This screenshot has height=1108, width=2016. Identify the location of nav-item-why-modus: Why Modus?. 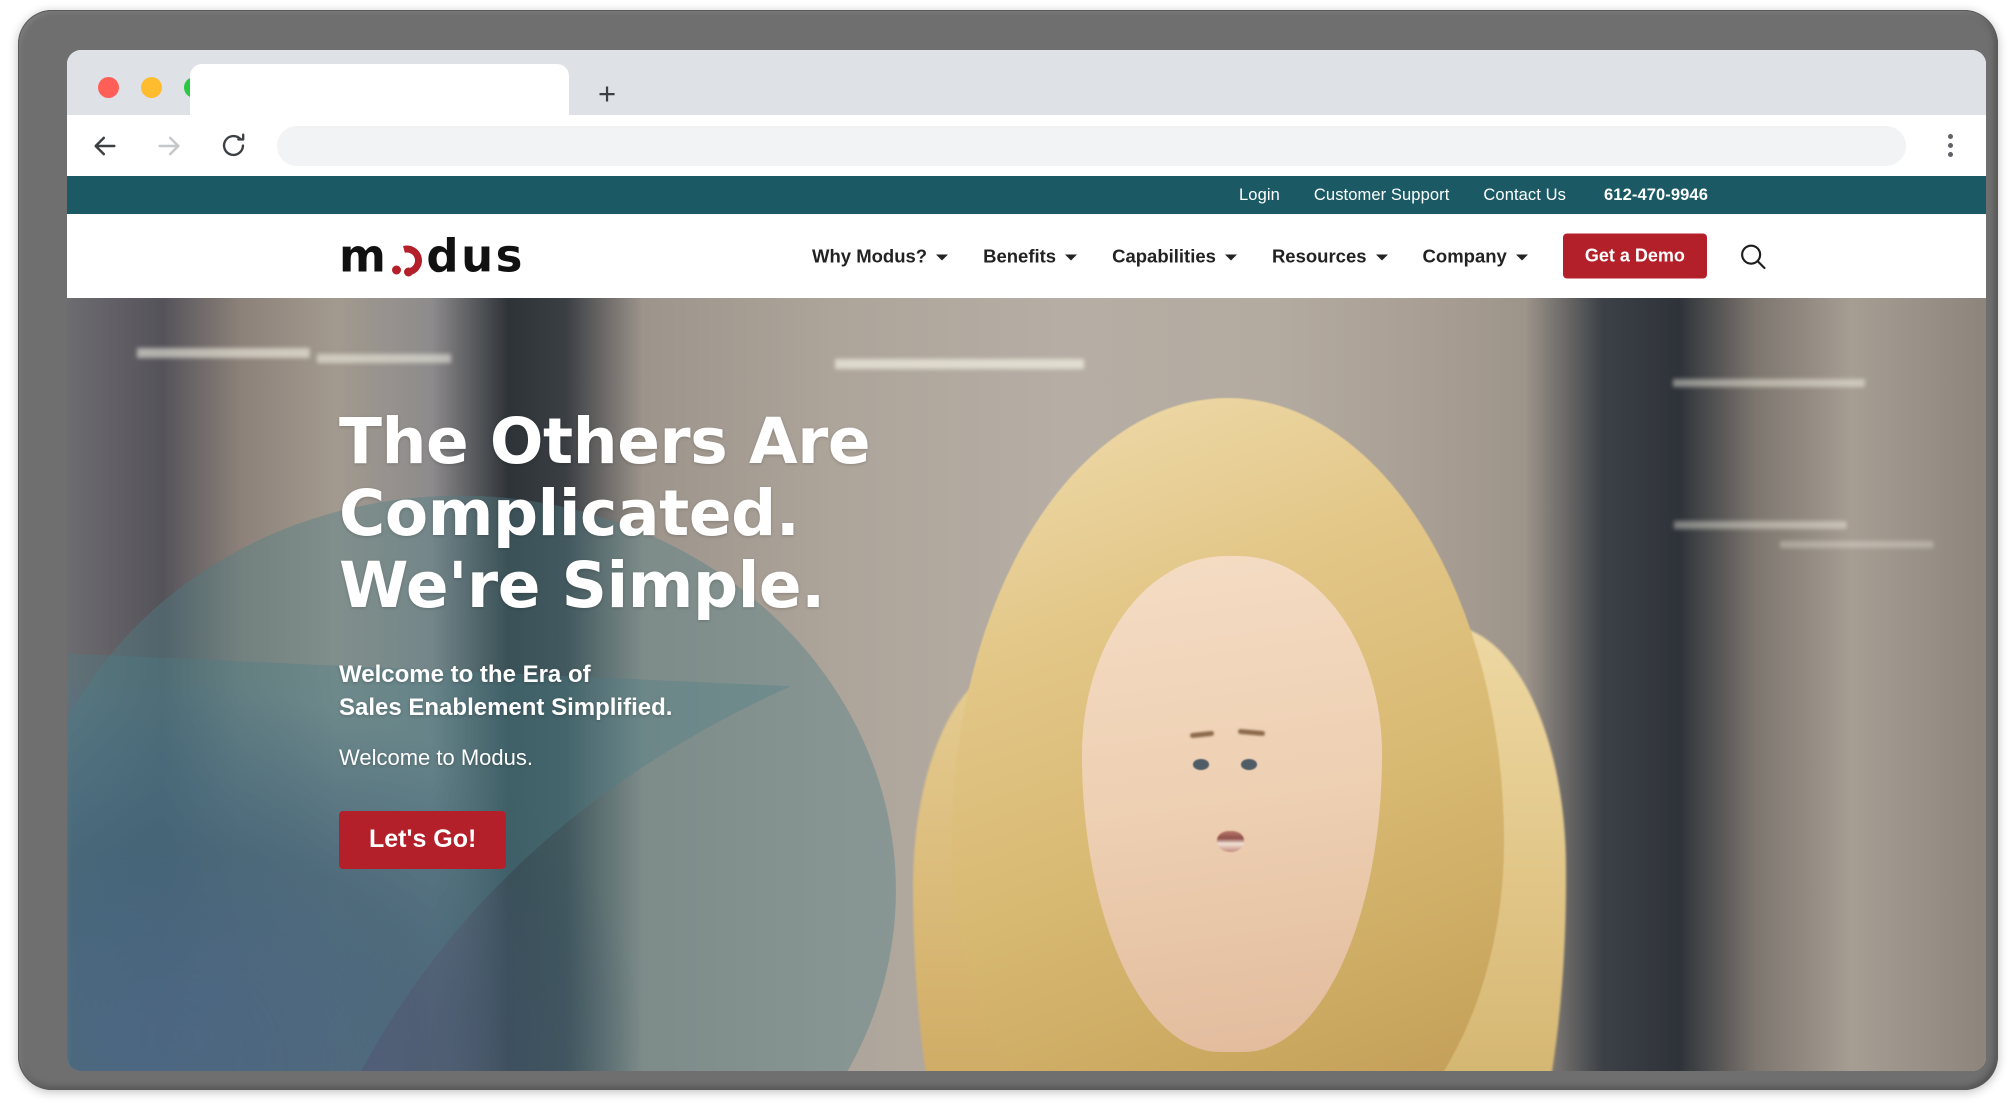
(880, 256).